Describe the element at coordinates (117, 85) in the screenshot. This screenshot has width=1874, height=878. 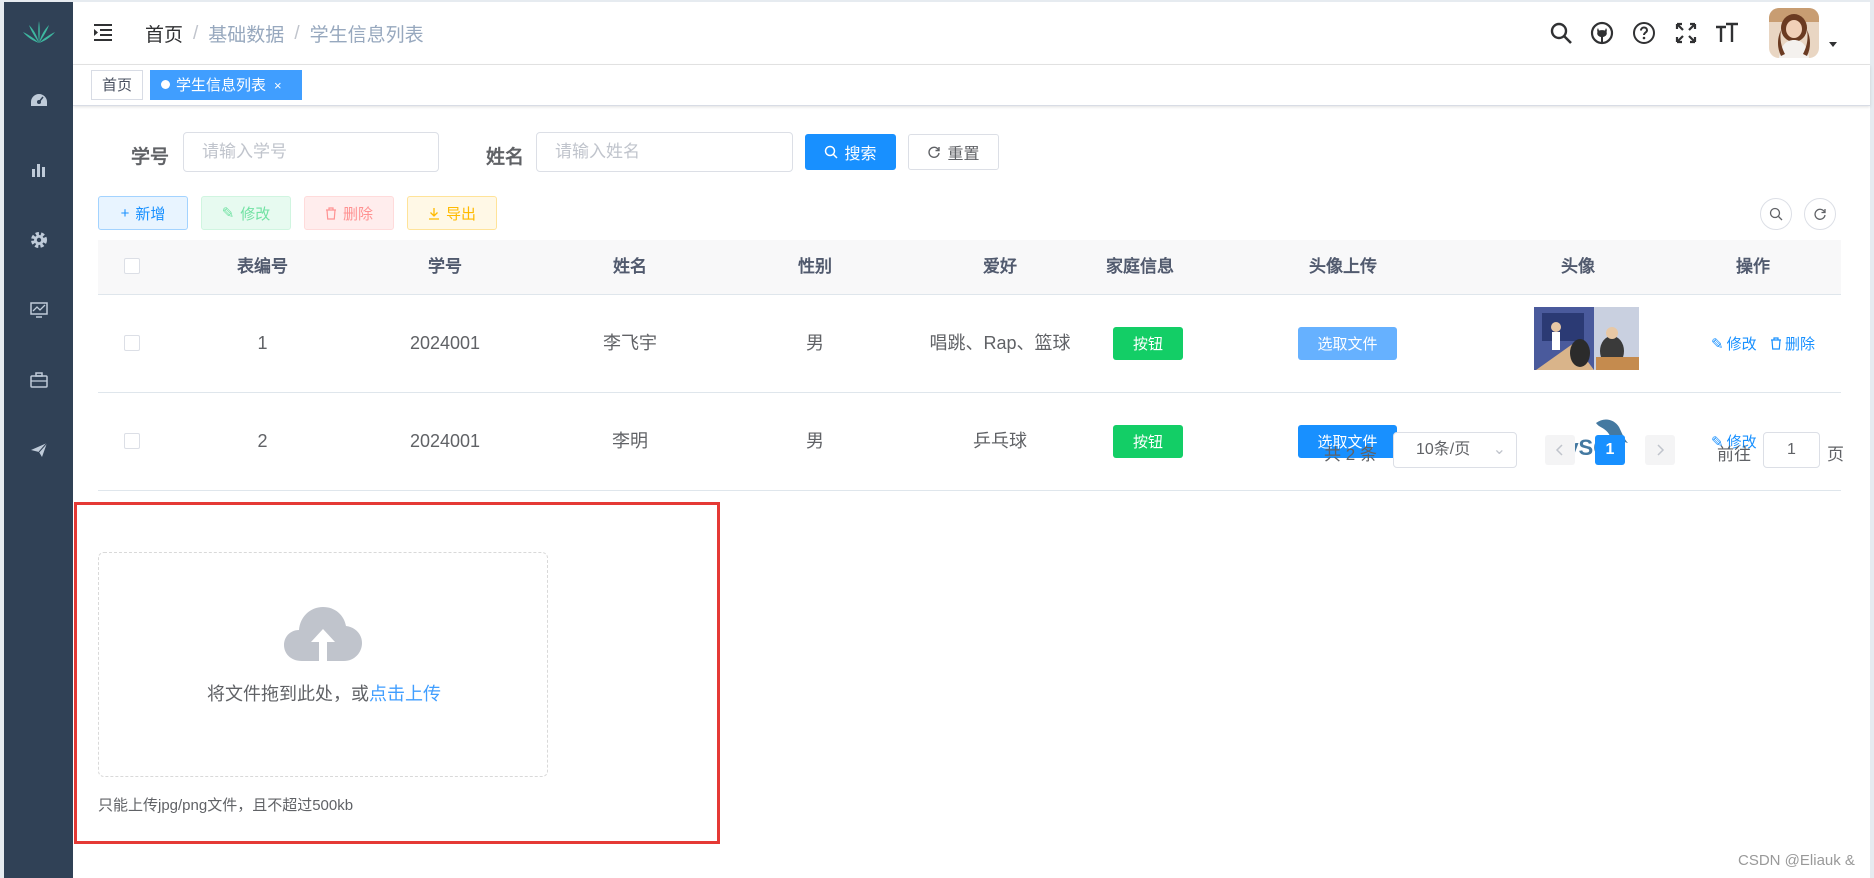
I see `tag-home: 首页` at that location.